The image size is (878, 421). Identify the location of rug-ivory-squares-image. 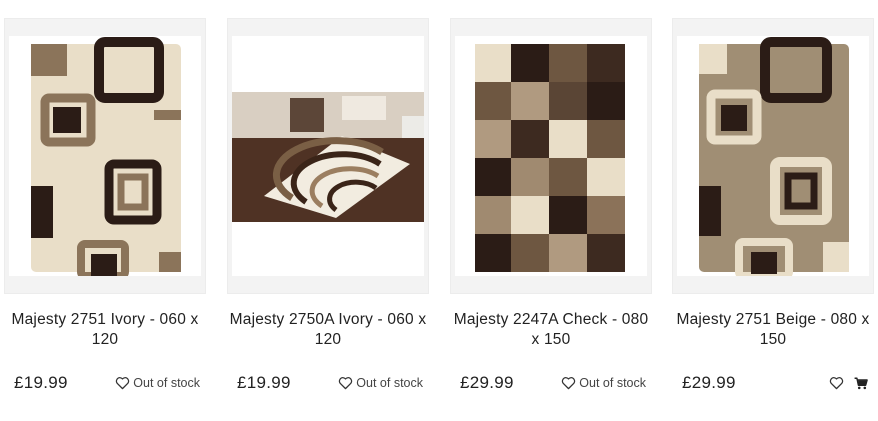
(106, 156).